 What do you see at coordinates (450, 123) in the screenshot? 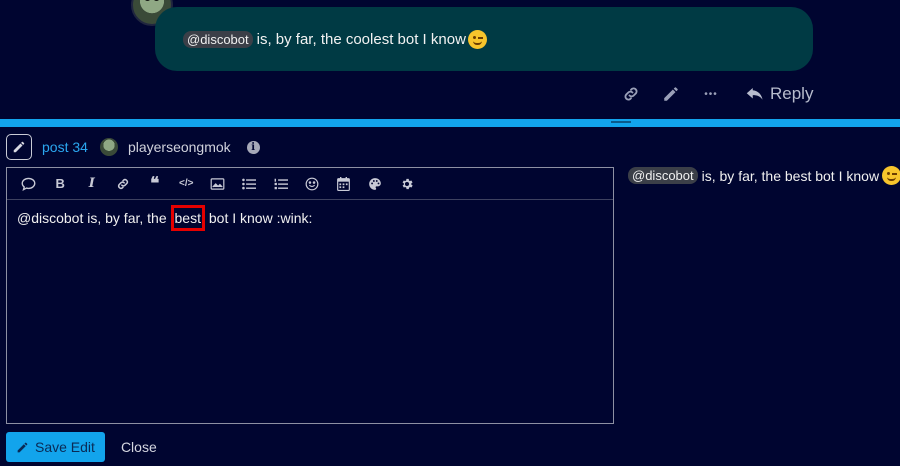
I see `composer-resize-bar` at bounding box center [450, 123].